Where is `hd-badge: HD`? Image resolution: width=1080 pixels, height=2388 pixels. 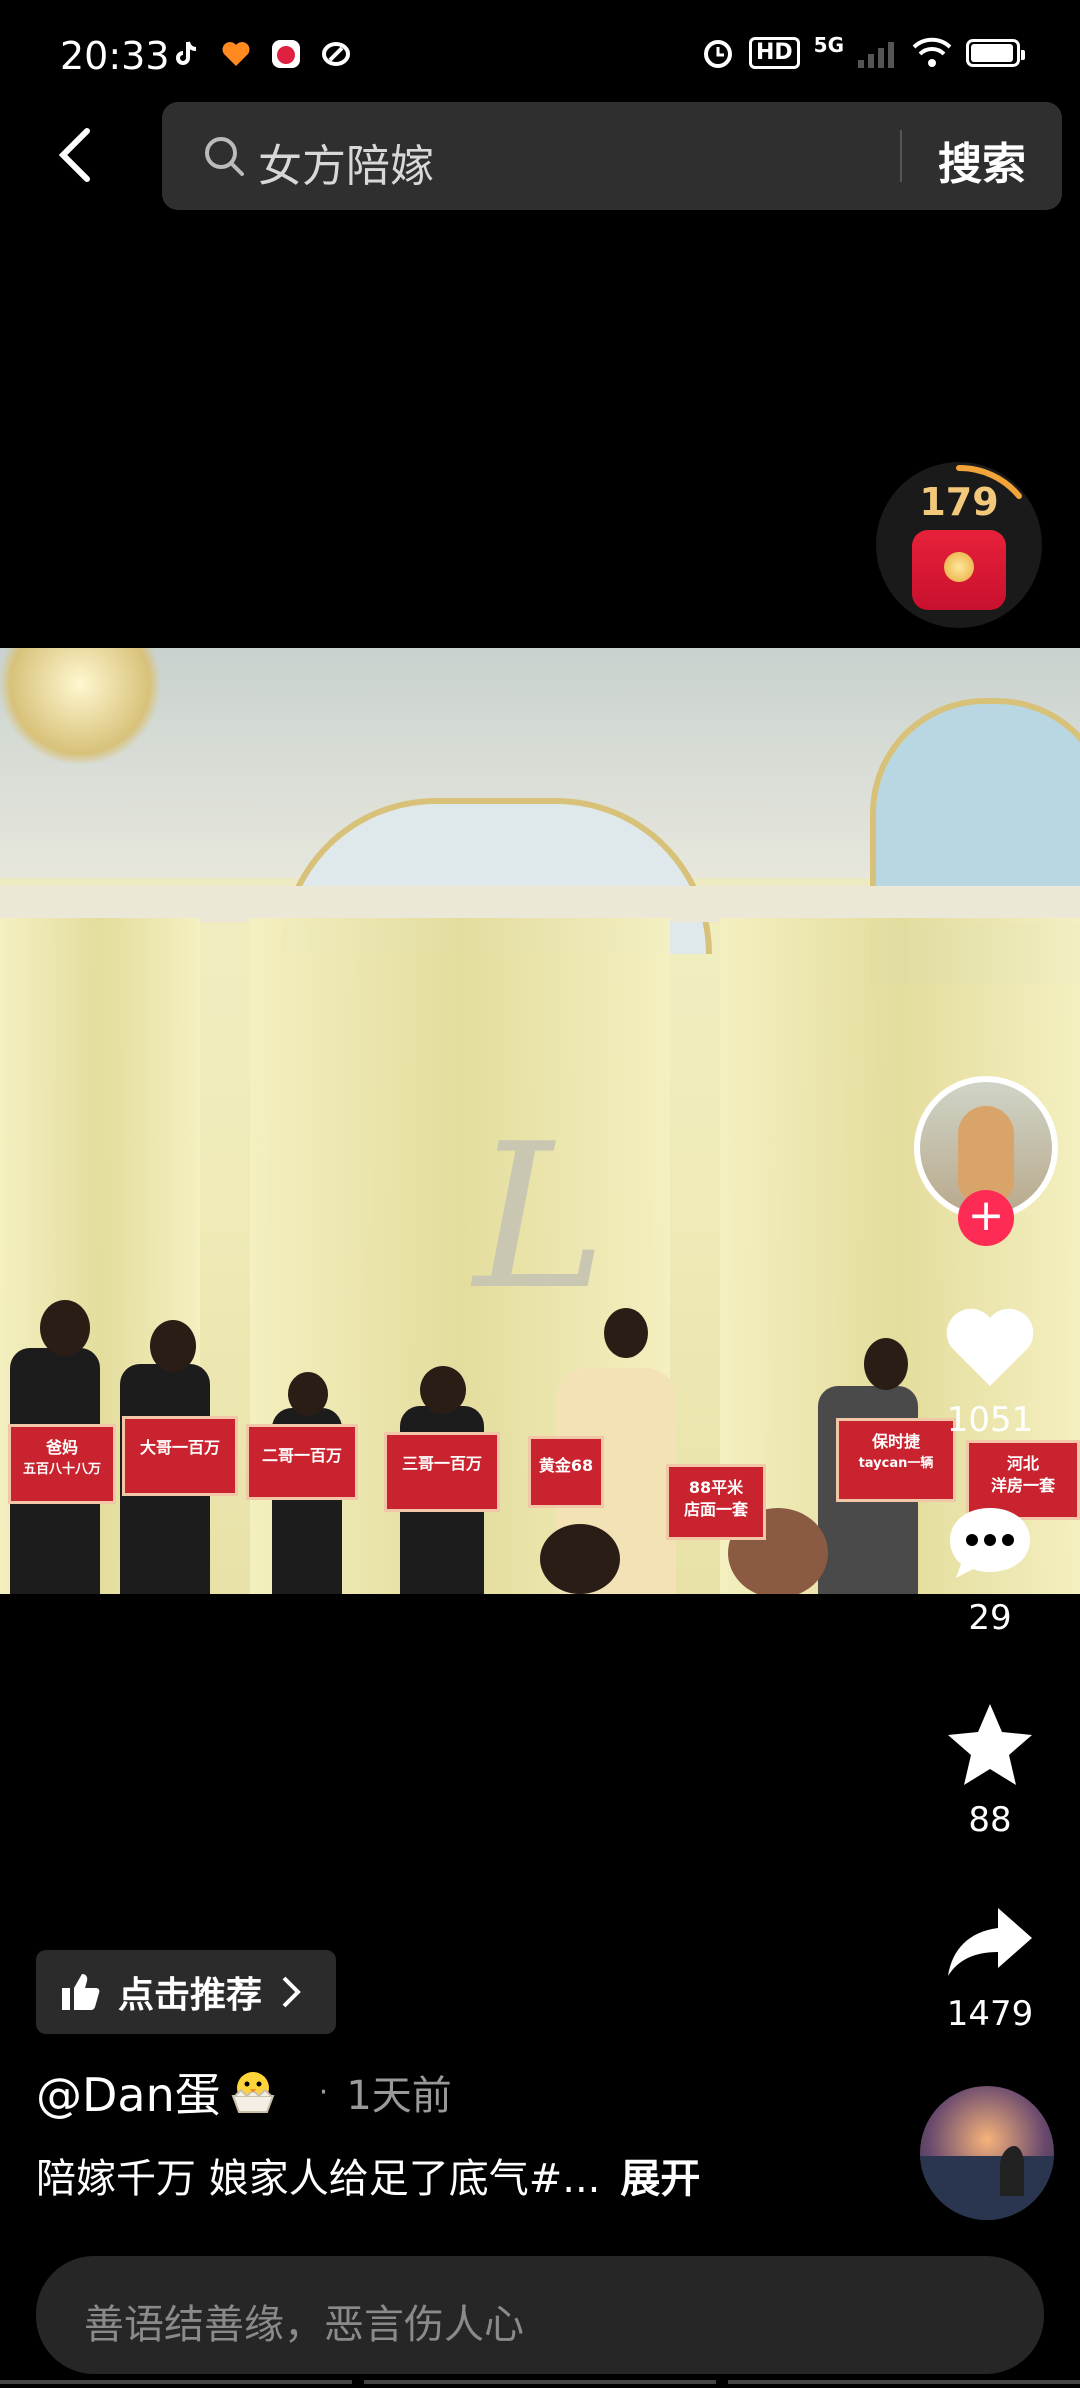 hd-badge: HD is located at coordinates (774, 53).